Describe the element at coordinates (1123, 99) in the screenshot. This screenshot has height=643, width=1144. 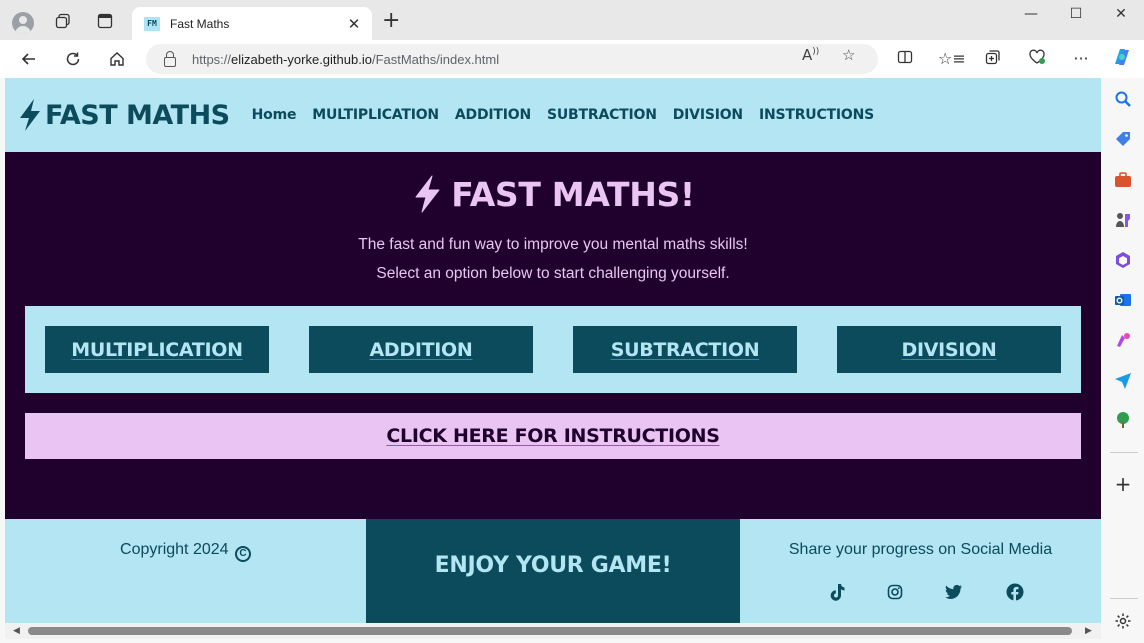
I see `search-icon` at that location.